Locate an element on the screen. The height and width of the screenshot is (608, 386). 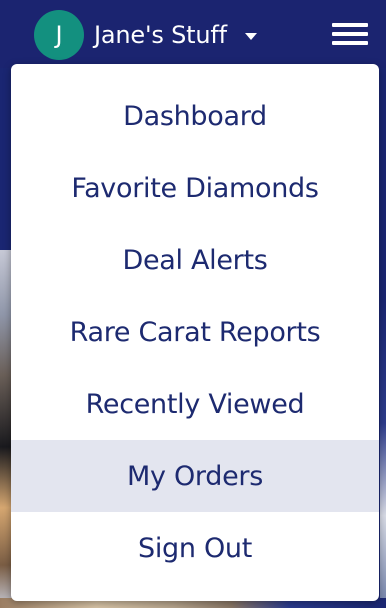
menu-item-sign-out: Sign Out is located at coordinates (195, 548).